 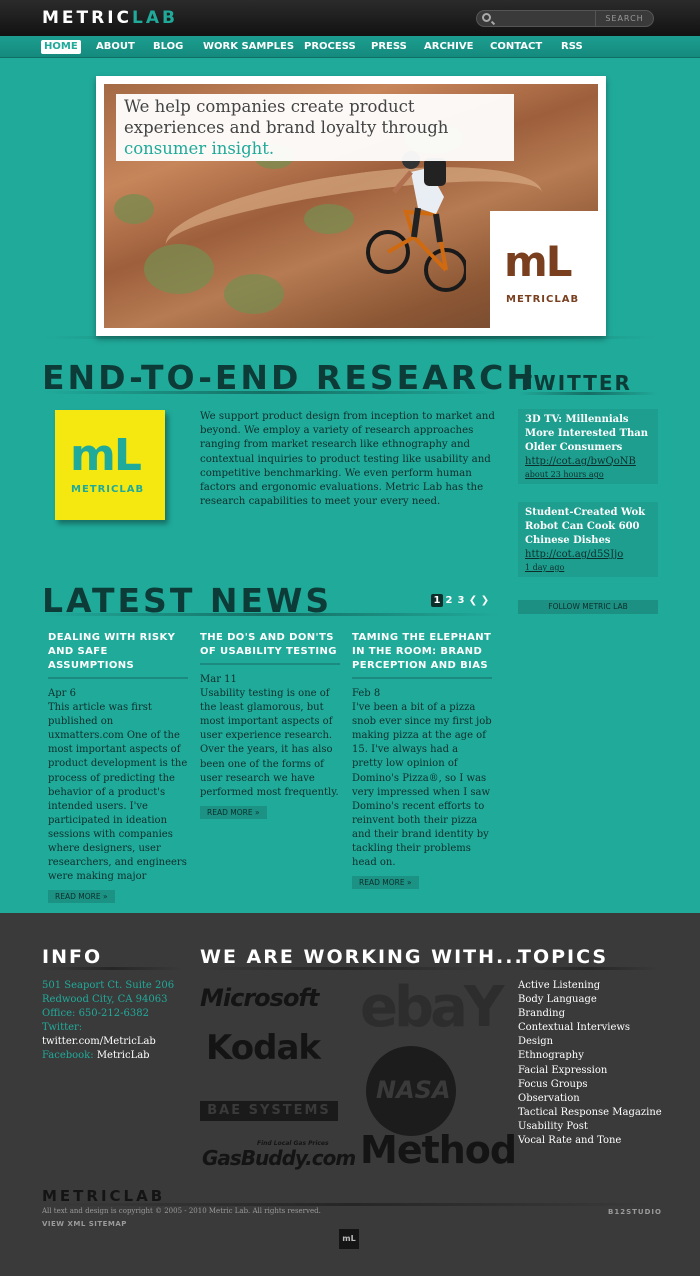 I want to click on topic-link: Active Listening, so click(x=590, y=986).